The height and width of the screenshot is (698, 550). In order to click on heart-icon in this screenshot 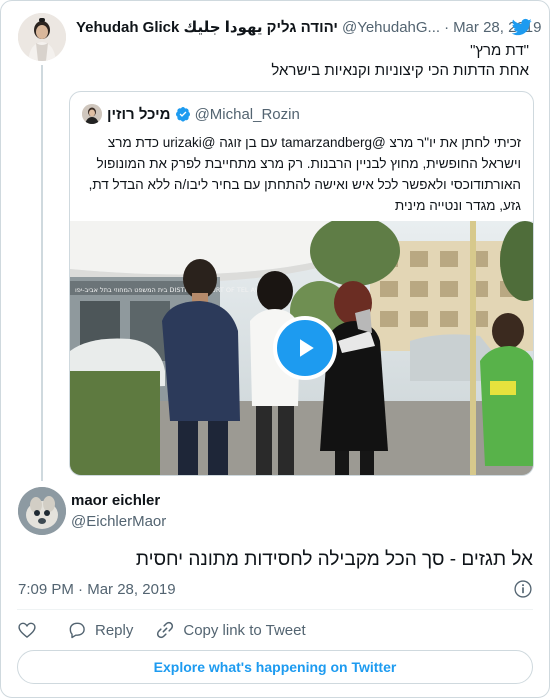, I will do `click(27, 630)`.